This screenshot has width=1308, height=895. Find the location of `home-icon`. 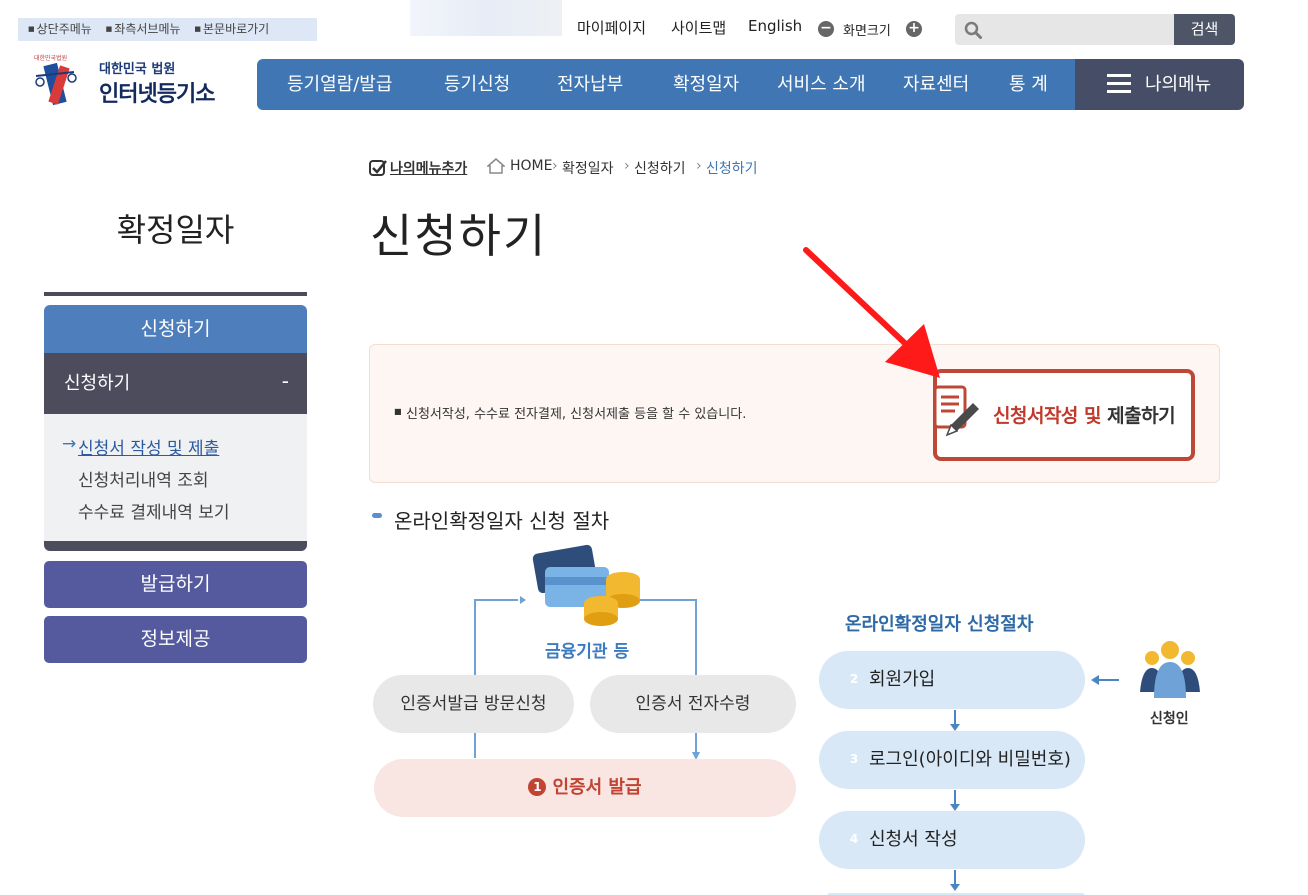

home-icon is located at coordinates (496, 166).